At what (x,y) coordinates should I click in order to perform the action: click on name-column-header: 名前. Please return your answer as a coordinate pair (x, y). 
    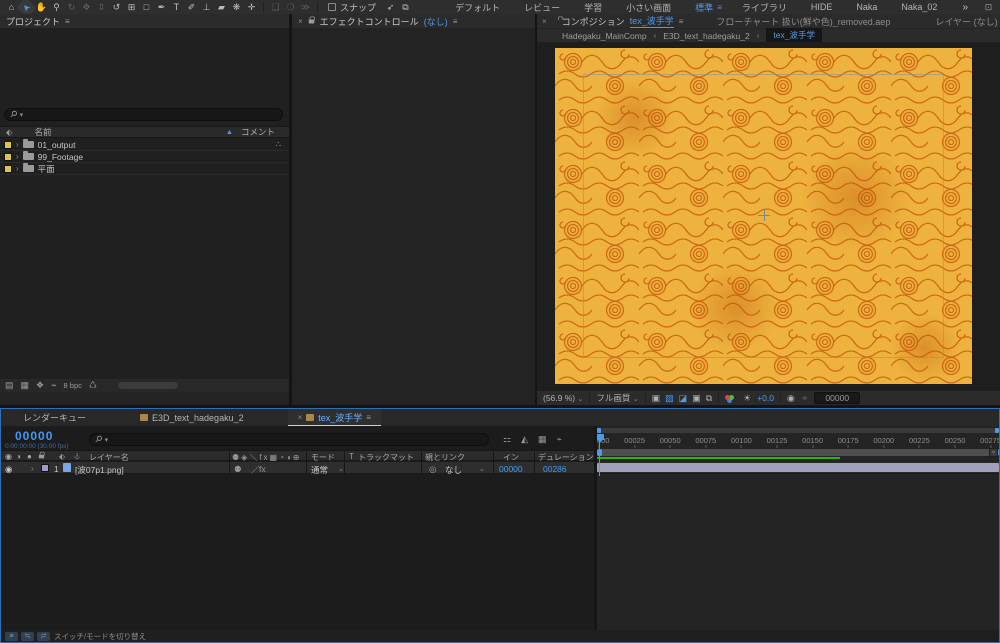
    Looking at the image, I should click on (43, 132).